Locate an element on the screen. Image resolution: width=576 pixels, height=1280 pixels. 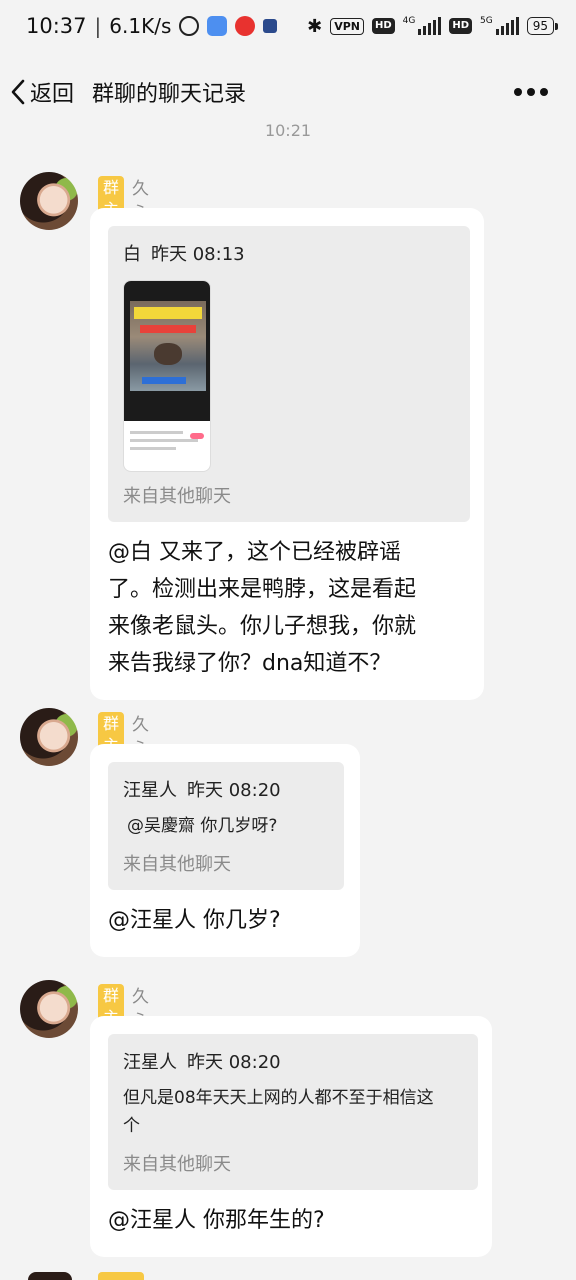
nav-bar: 返回 群聊的聊天记录 is located at coordinates (288, 92).